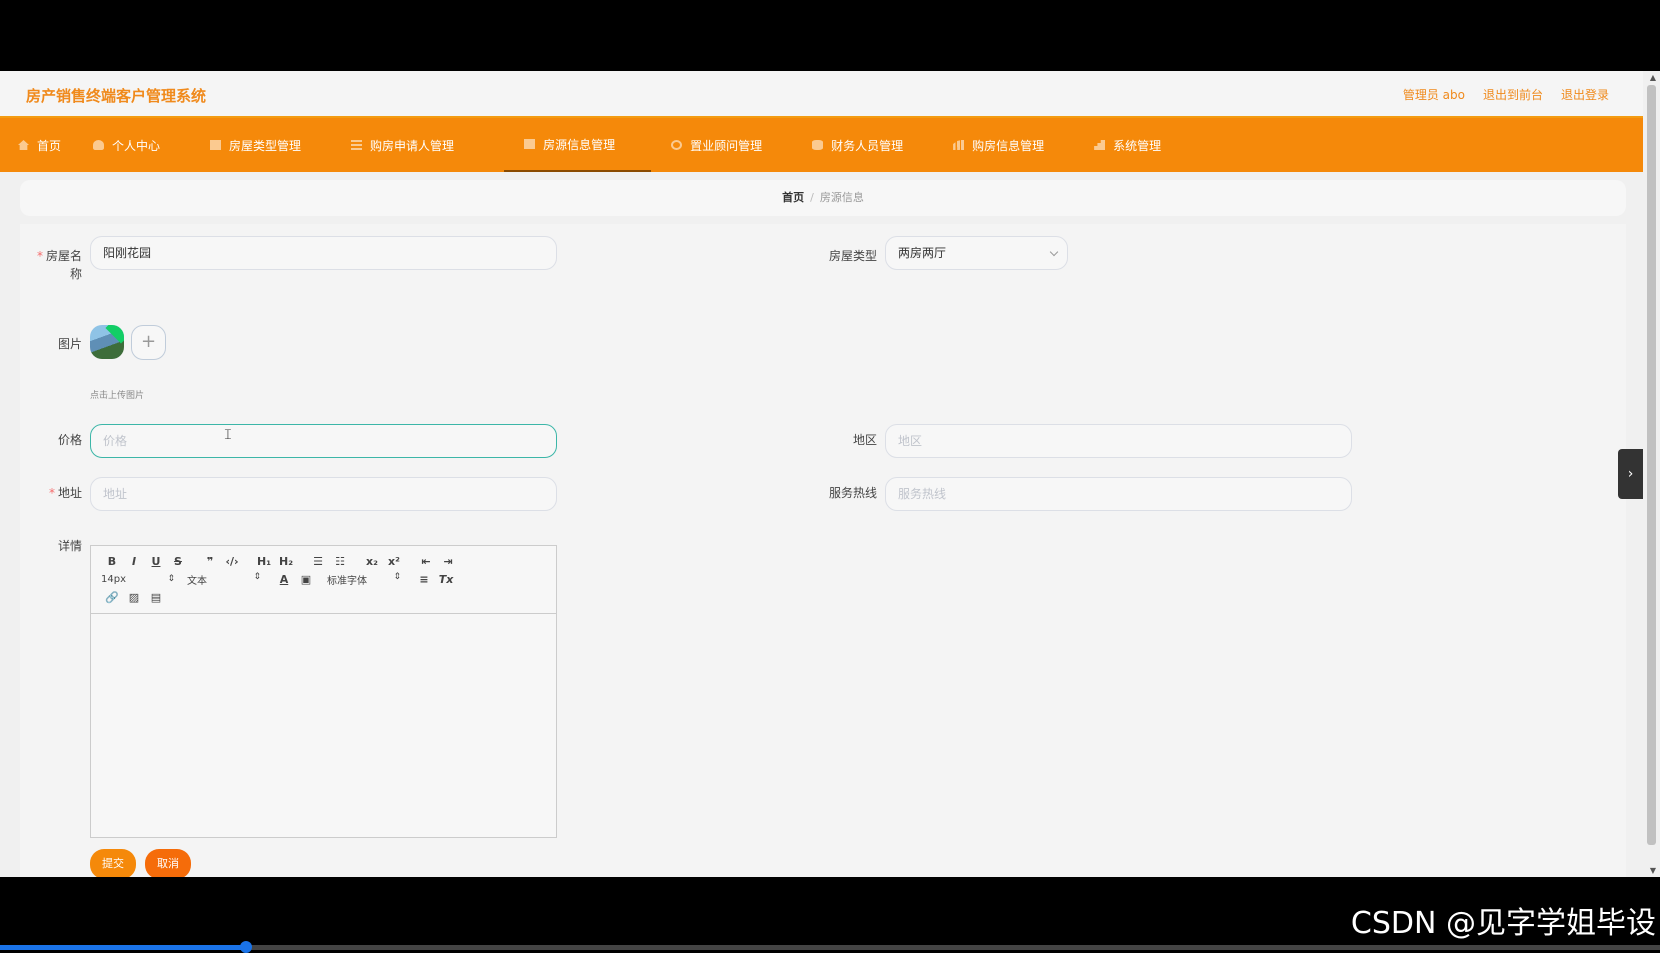 This screenshot has height=953, width=1660. I want to click on uploaded-image-thumbnail, so click(107, 342).